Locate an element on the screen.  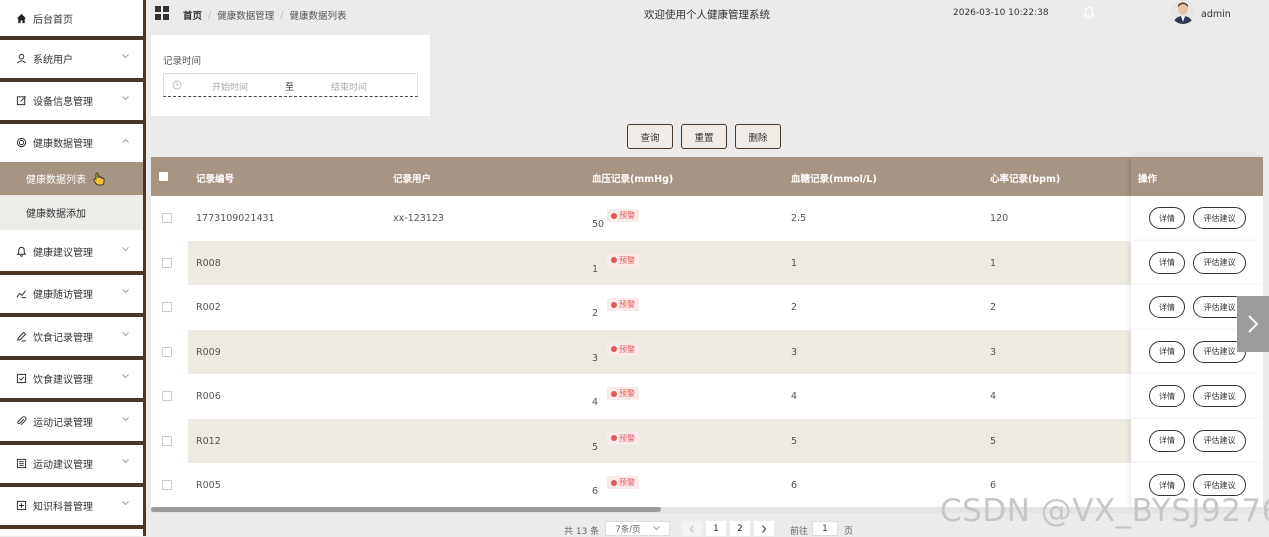
submenu-item-health-data-list: 健康数据列表 is located at coordinates (71, 178).